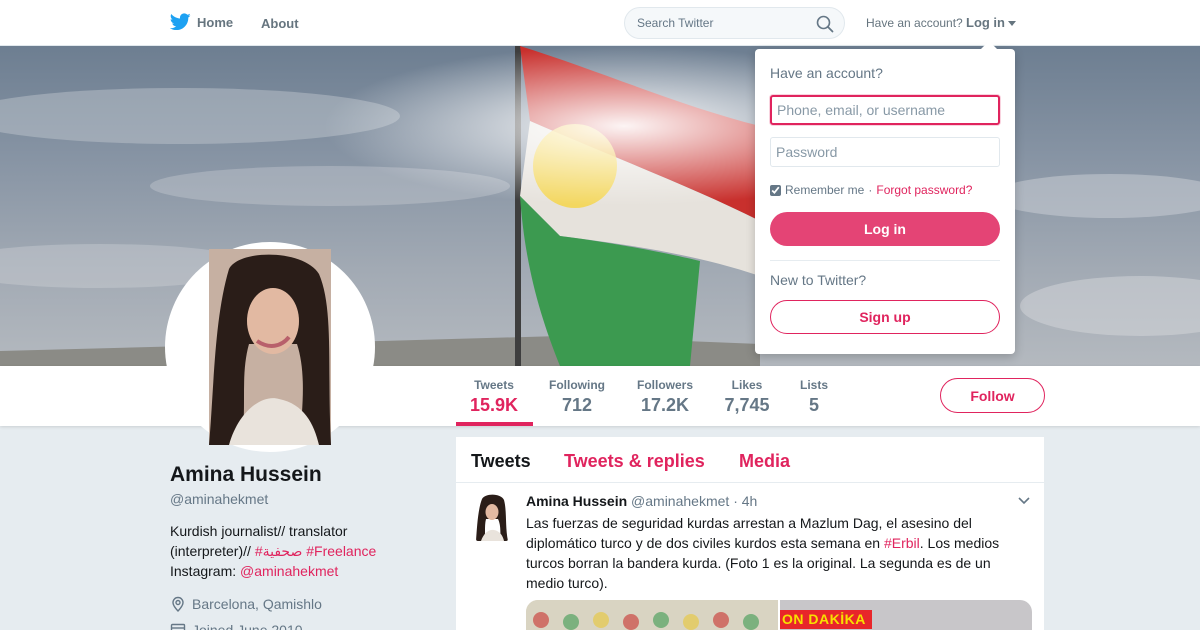 This screenshot has height=630, width=1200. I want to click on tab-tweets: Tweets, so click(501, 461).